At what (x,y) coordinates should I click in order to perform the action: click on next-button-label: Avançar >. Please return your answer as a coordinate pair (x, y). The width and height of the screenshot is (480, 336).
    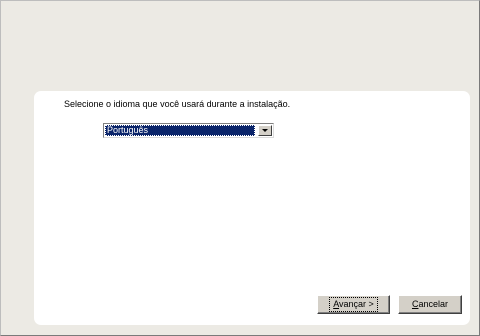
    Looking at the image, I should click on (353, 304).